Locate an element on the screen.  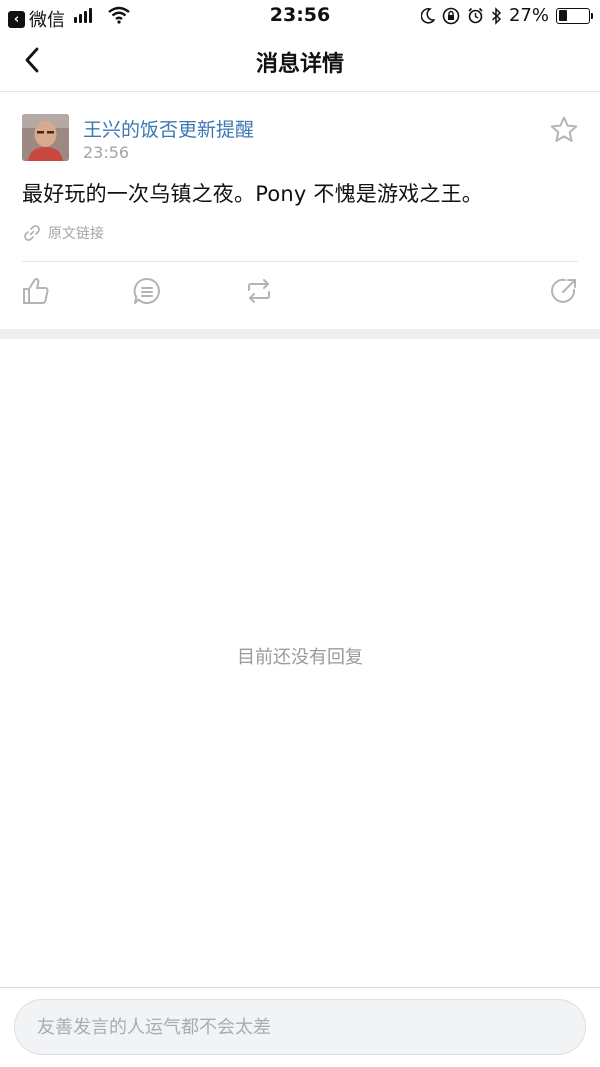
reply-input is located at coordinates (300, 1027).